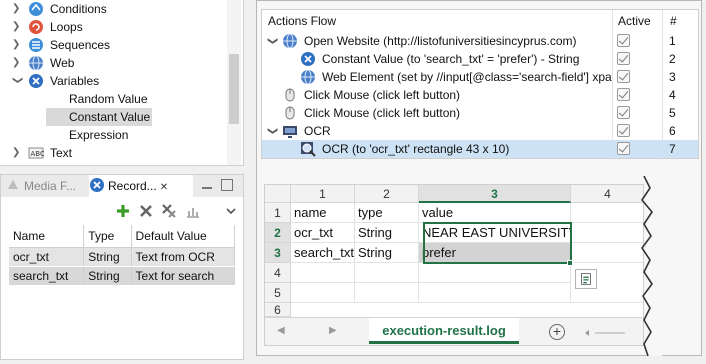  I want to click on column-header-active: 3, so click(495, 194).